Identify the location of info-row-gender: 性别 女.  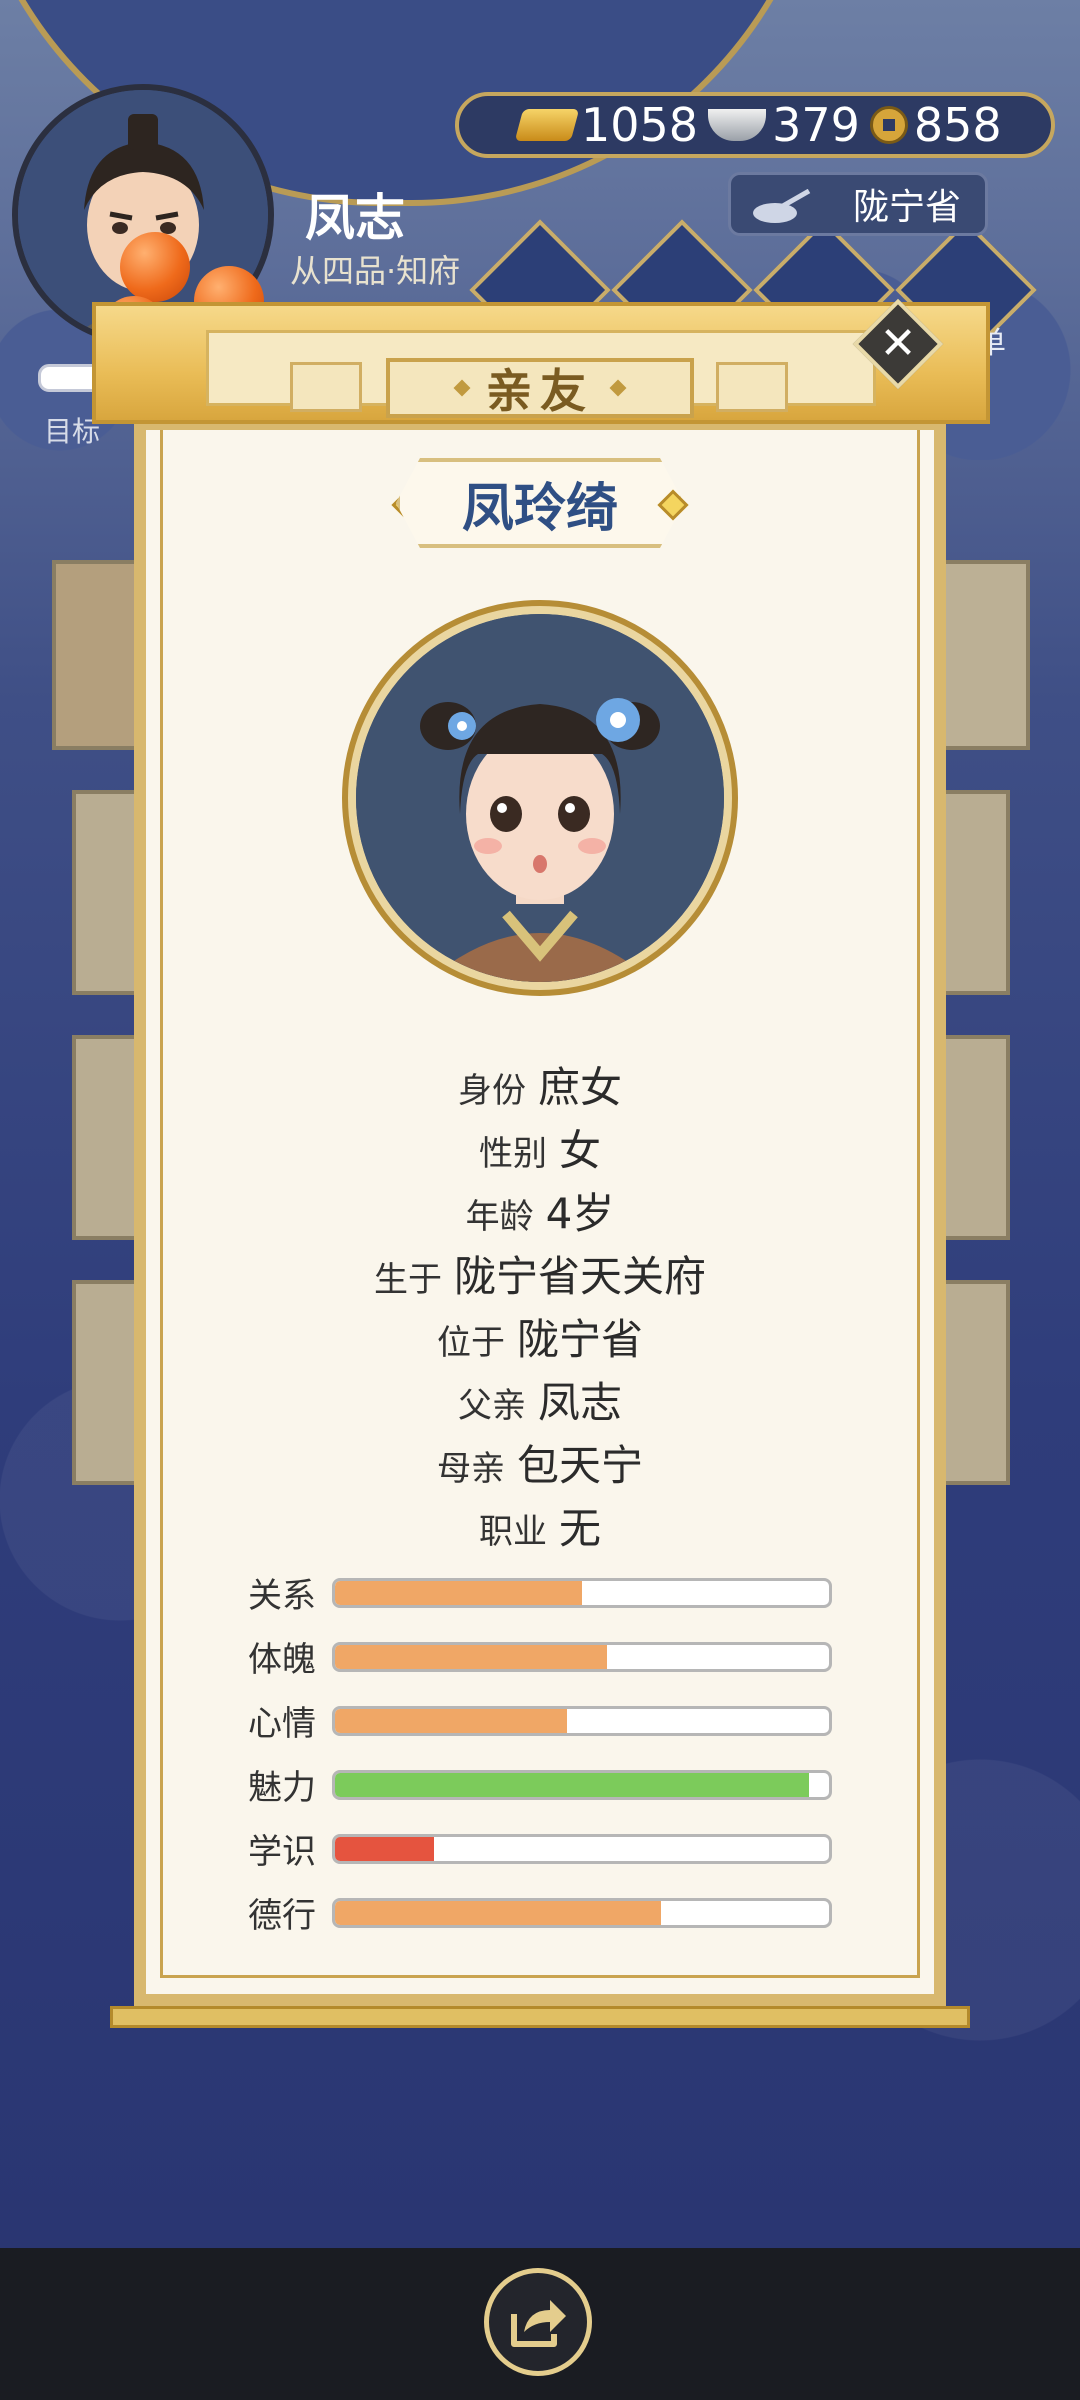
(540, 1147).